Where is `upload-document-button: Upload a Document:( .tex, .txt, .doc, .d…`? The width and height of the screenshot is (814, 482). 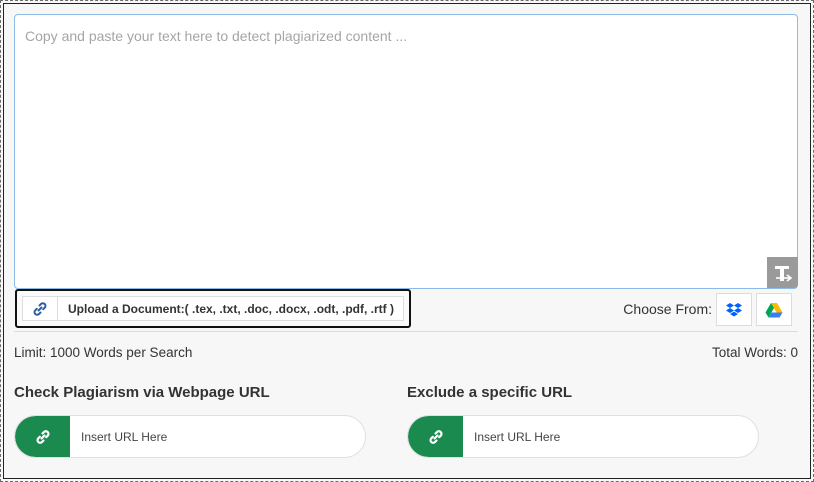 upload-document-button: Upload a Document:( .tex, .txt, .doc, .d… is located at coordinates (213, 308).